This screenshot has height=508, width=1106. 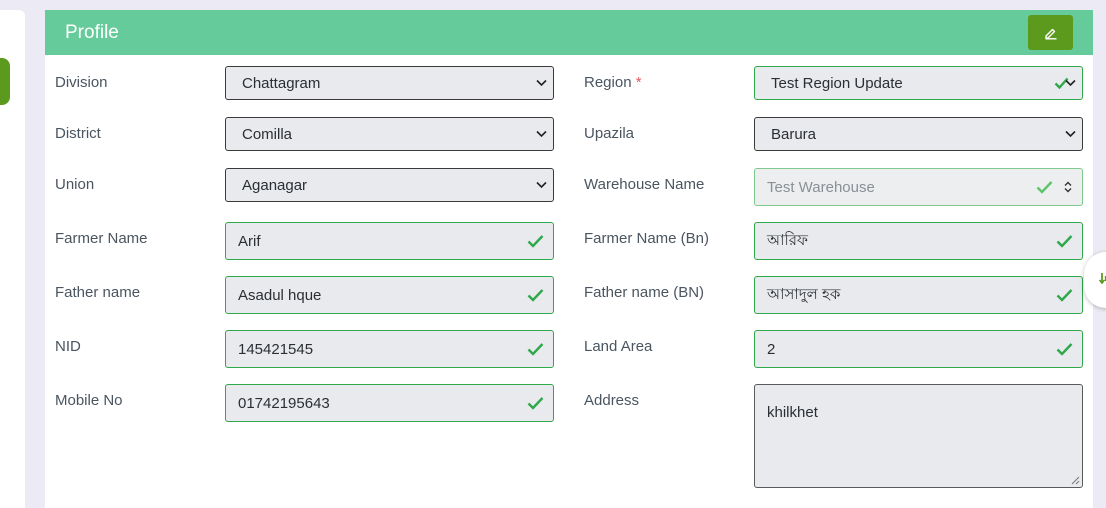 What do you see at coordinates (81, 82) in the screenshot?
I see `division-label: Division` at bounding box center [81, 82].